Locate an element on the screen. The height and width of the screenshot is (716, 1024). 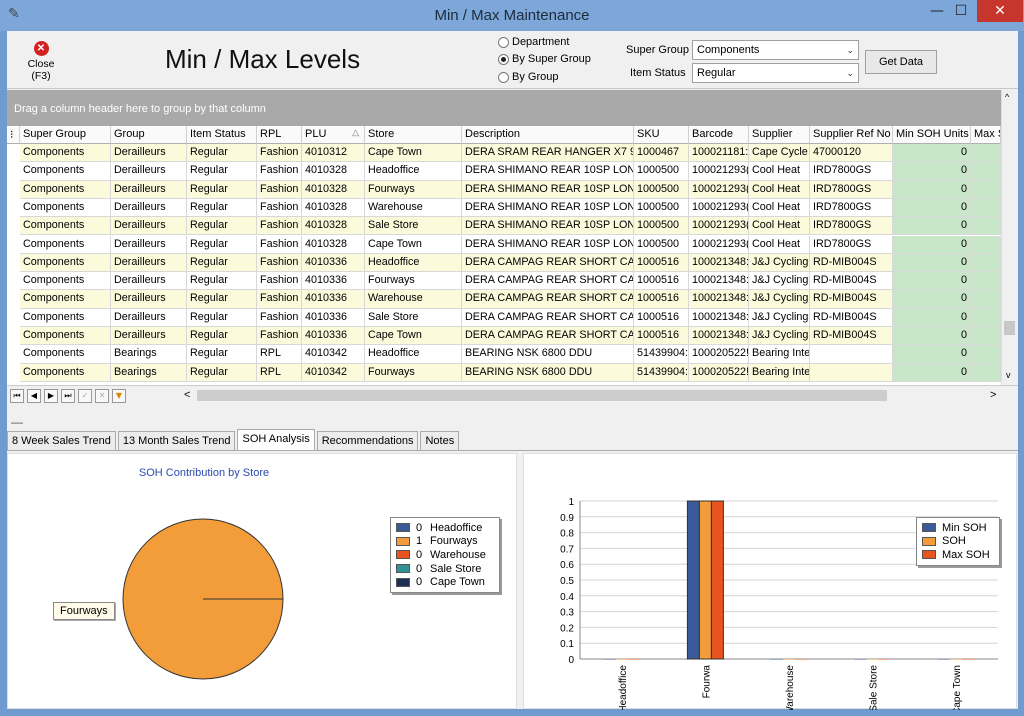
column-header-max-soh: Max S is located at coordinates (986, 135).